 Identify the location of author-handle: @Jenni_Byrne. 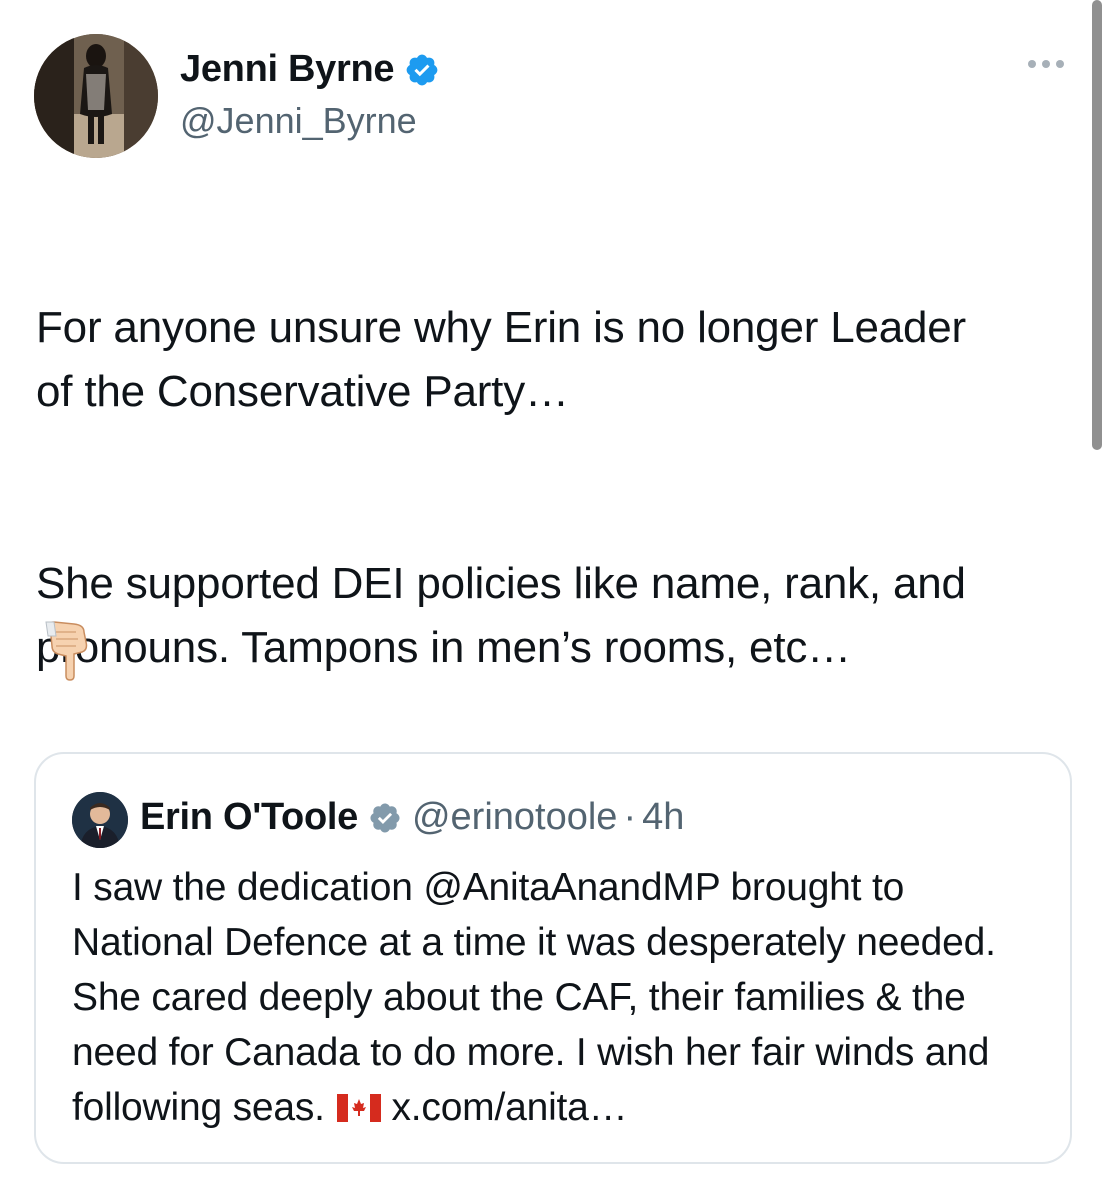
(298, 121).